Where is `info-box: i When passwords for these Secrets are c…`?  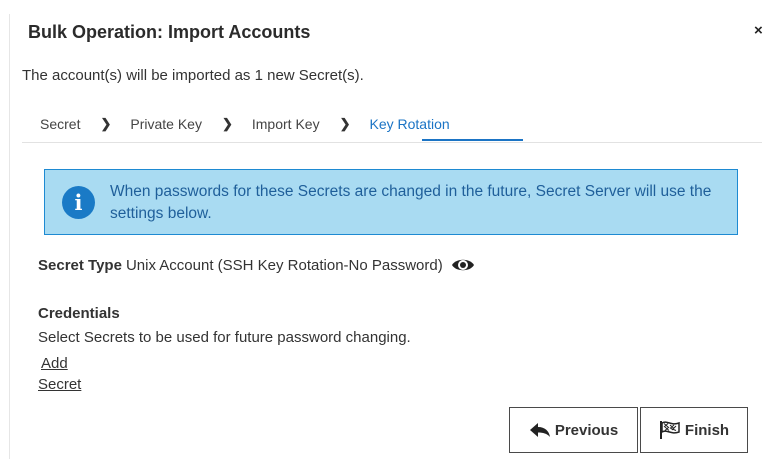
info-box: i When passwords for these Secrets are c… is located at coordinates (391, 202).